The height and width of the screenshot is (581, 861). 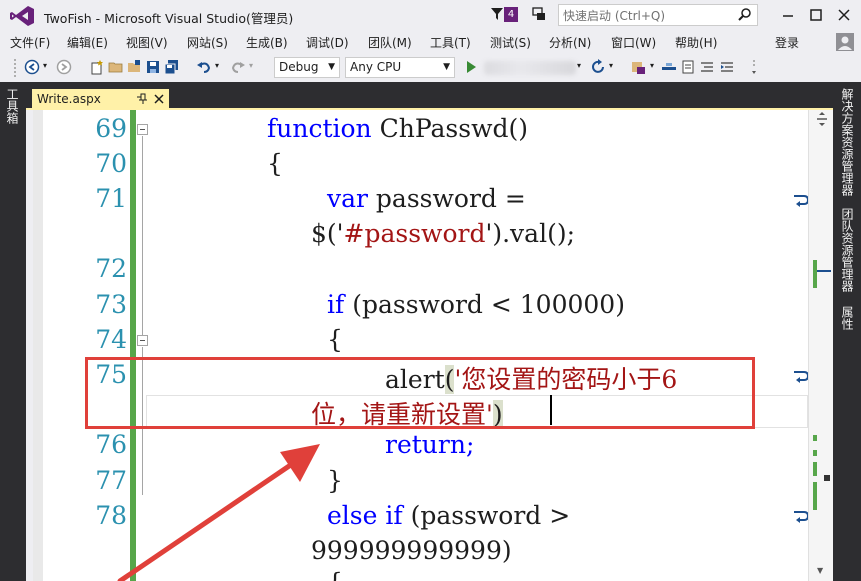 I want to click on notification-count-badge: 4, so click(x=511, y=14).